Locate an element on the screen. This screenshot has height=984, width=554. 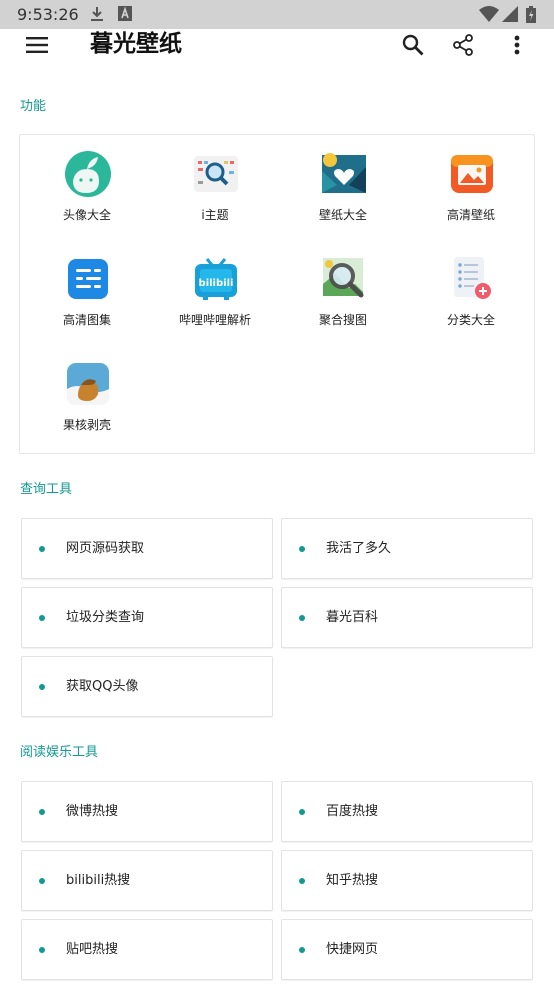
func-aggregate-image-search: 聚合搜图 is located at coordinates (343, 290).